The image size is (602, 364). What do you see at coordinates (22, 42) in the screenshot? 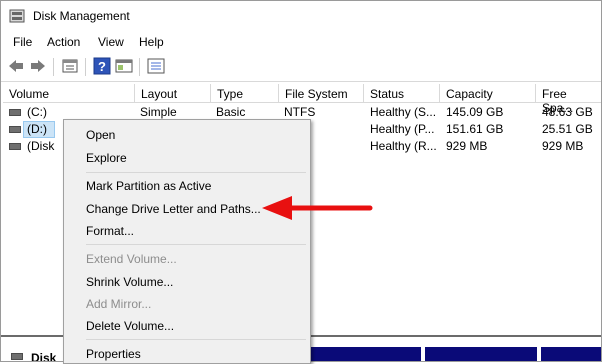
I see `menu-file: File` at bounding box center [22, 42].